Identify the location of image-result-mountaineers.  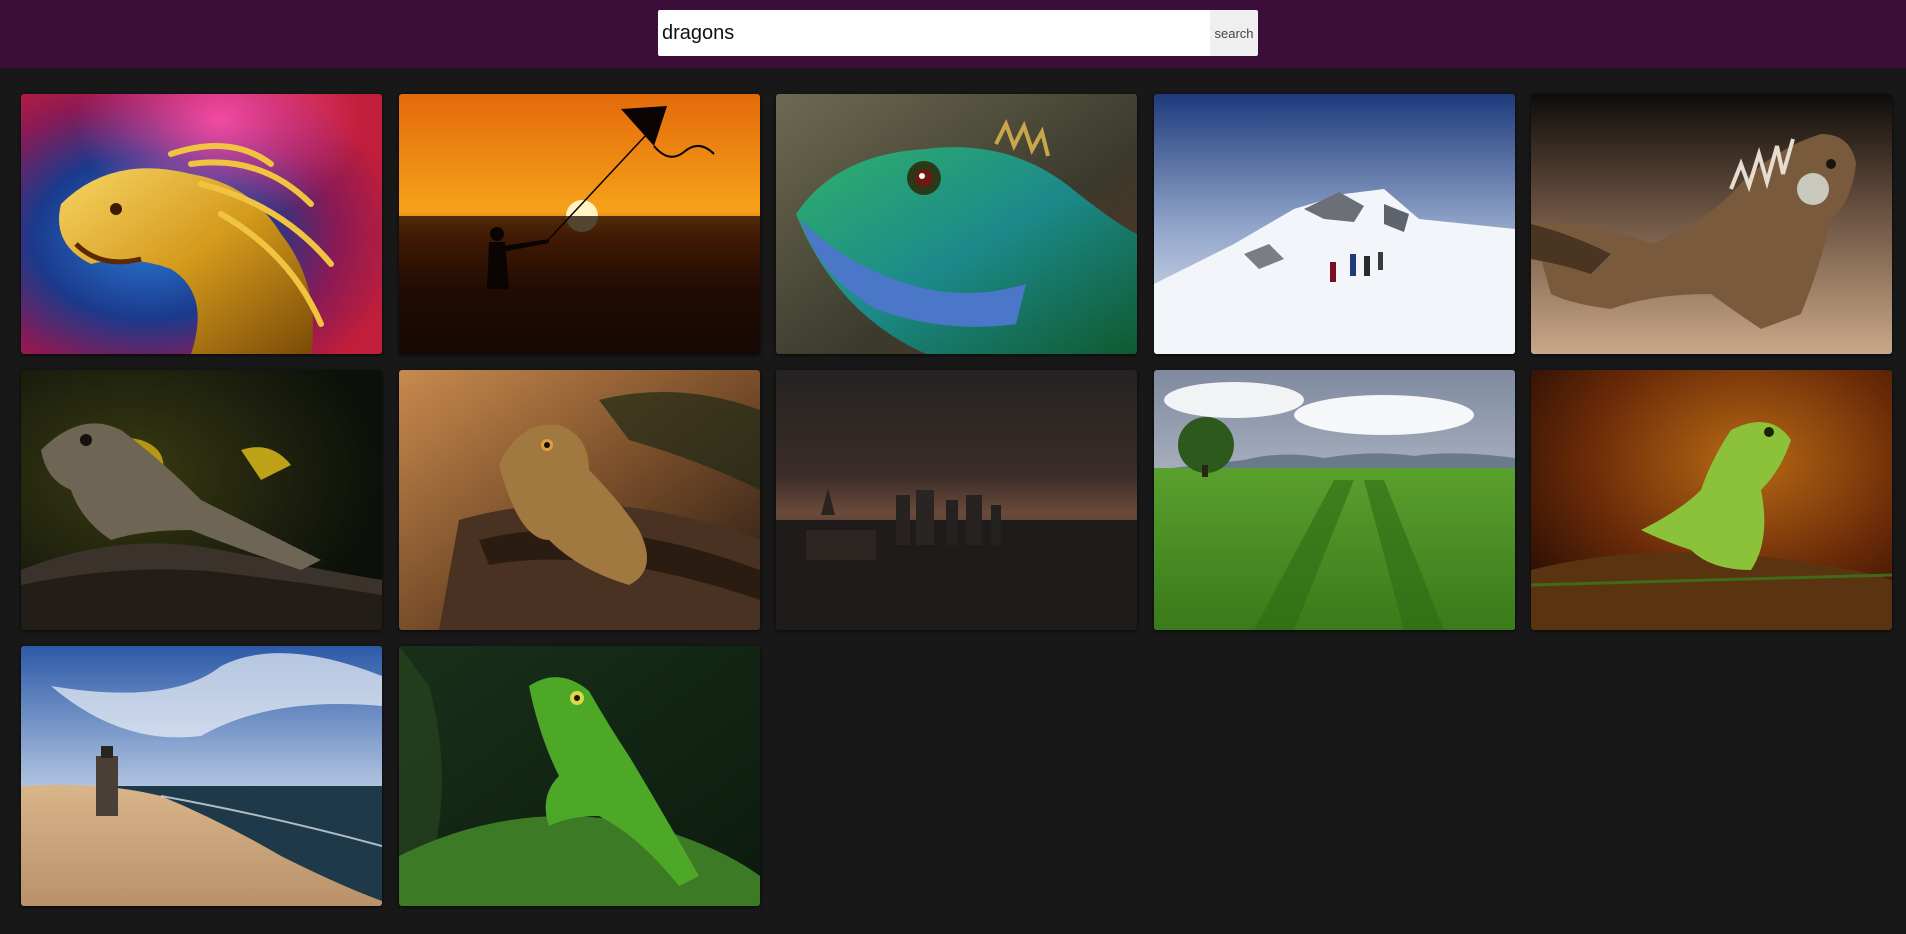
(1334, 224).